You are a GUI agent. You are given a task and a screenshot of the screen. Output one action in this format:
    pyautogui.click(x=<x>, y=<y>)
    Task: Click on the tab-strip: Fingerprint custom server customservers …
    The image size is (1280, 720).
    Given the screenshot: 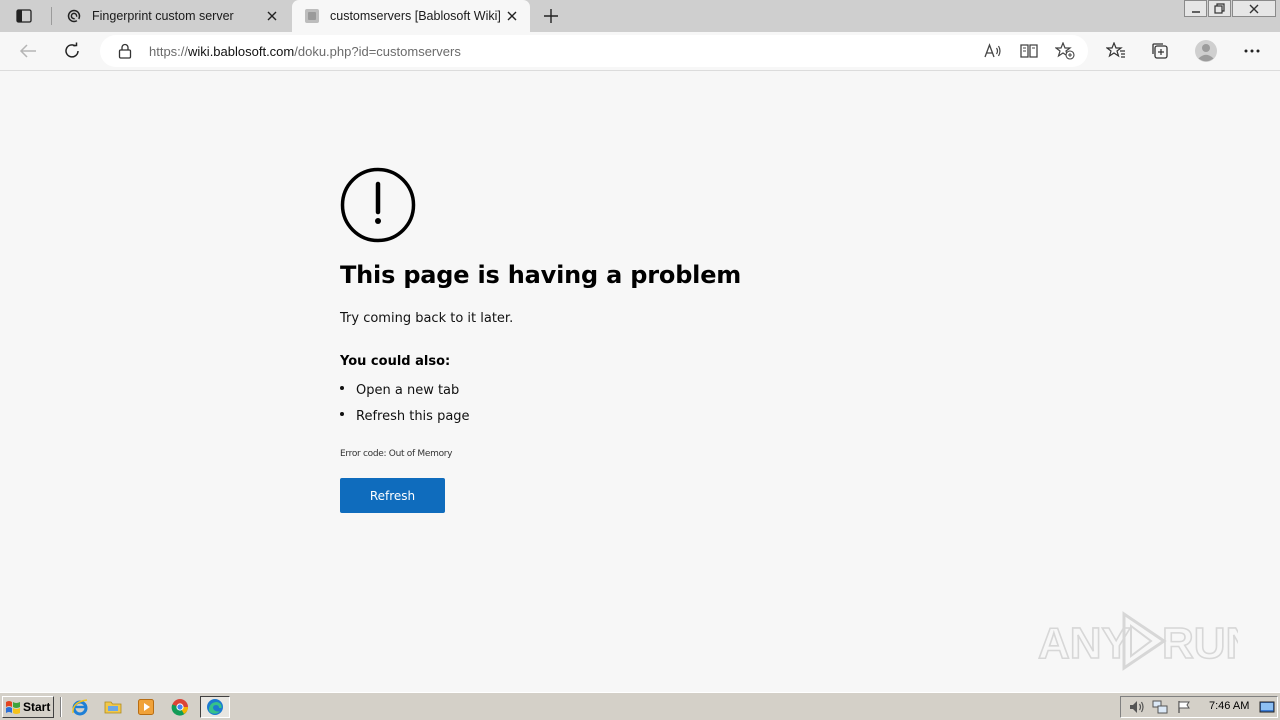 What is the action you would take?
    pyautogui.click(x=640, y=16)
    